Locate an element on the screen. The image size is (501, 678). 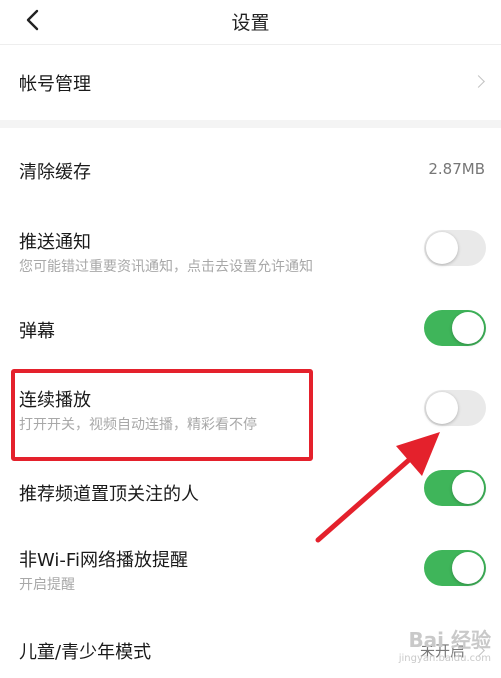
watermark-brand: Bai 经验 is located at coordinates (449, 640).